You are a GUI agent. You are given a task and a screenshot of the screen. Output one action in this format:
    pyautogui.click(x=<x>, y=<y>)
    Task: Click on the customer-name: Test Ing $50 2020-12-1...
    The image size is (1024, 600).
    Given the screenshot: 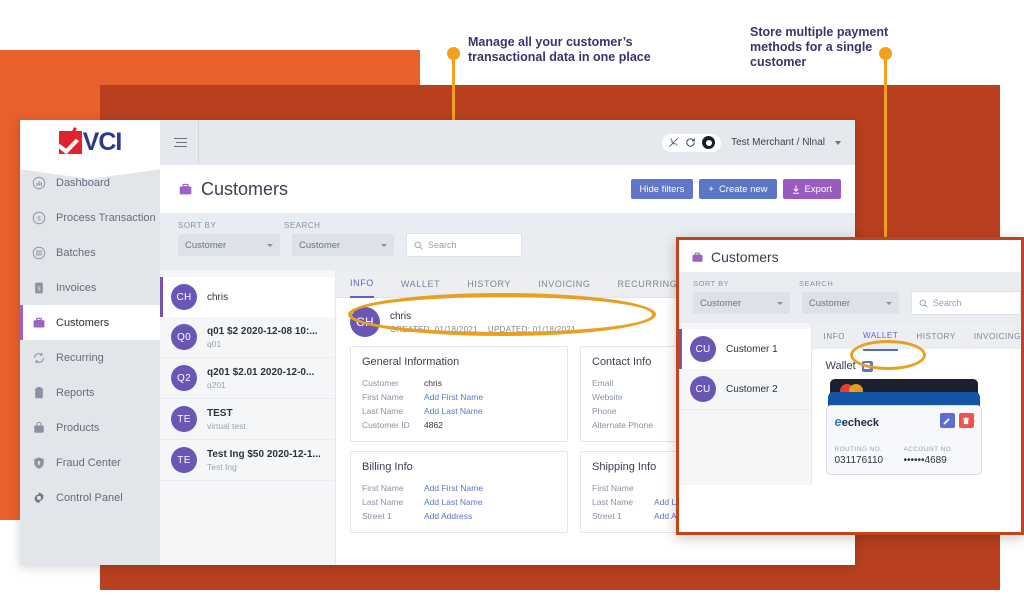 What is the action you would take?
    pyautogui.click(x=264, y=454)
    